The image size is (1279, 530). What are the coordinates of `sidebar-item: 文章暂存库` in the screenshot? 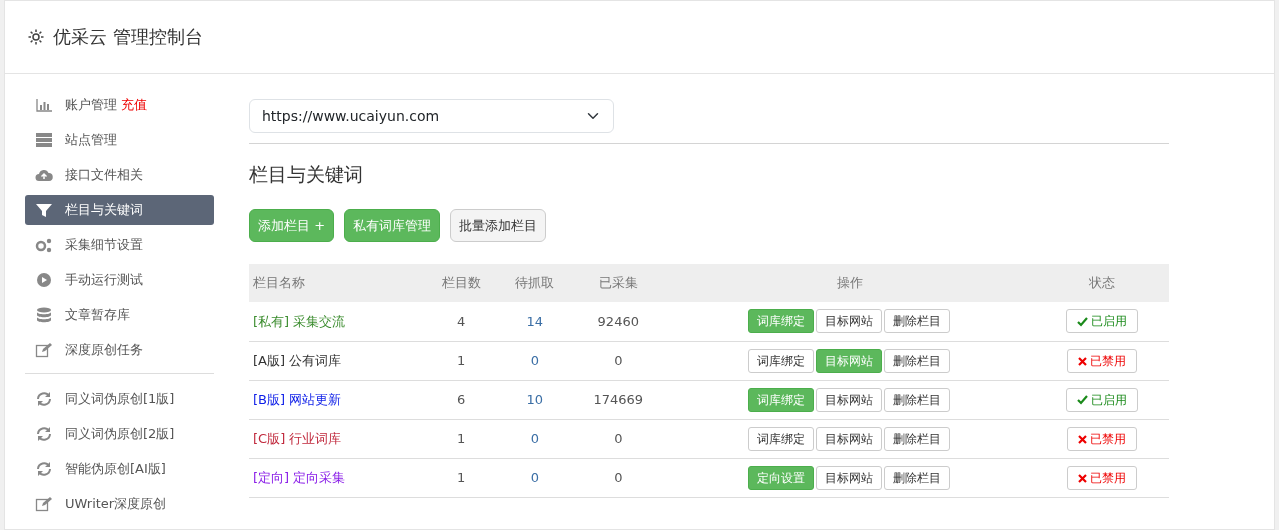 It's located at (119, 315).